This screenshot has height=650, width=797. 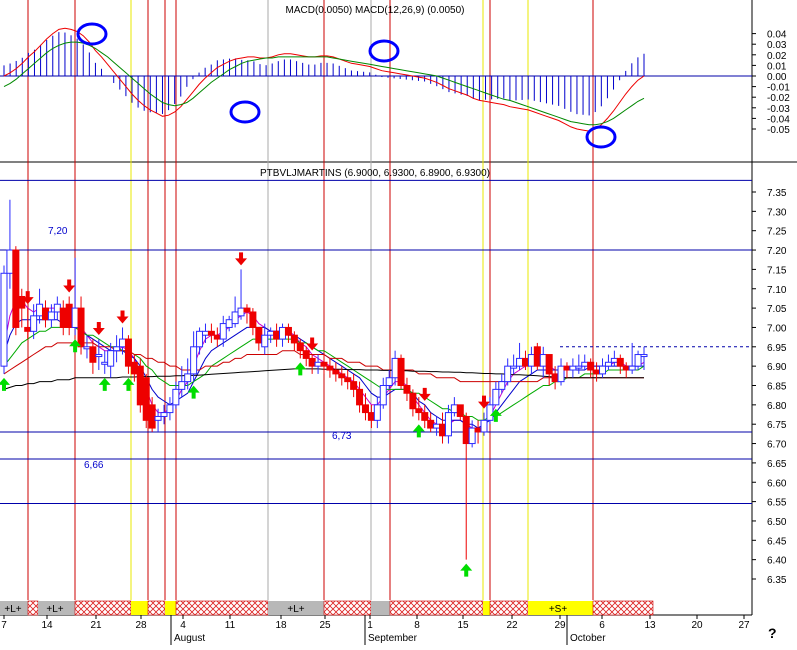 What do you see at coordinates (777, 541) in the screenshot?
I see `price-y-tick-label: 6.45` at bounding box center [777, 541].